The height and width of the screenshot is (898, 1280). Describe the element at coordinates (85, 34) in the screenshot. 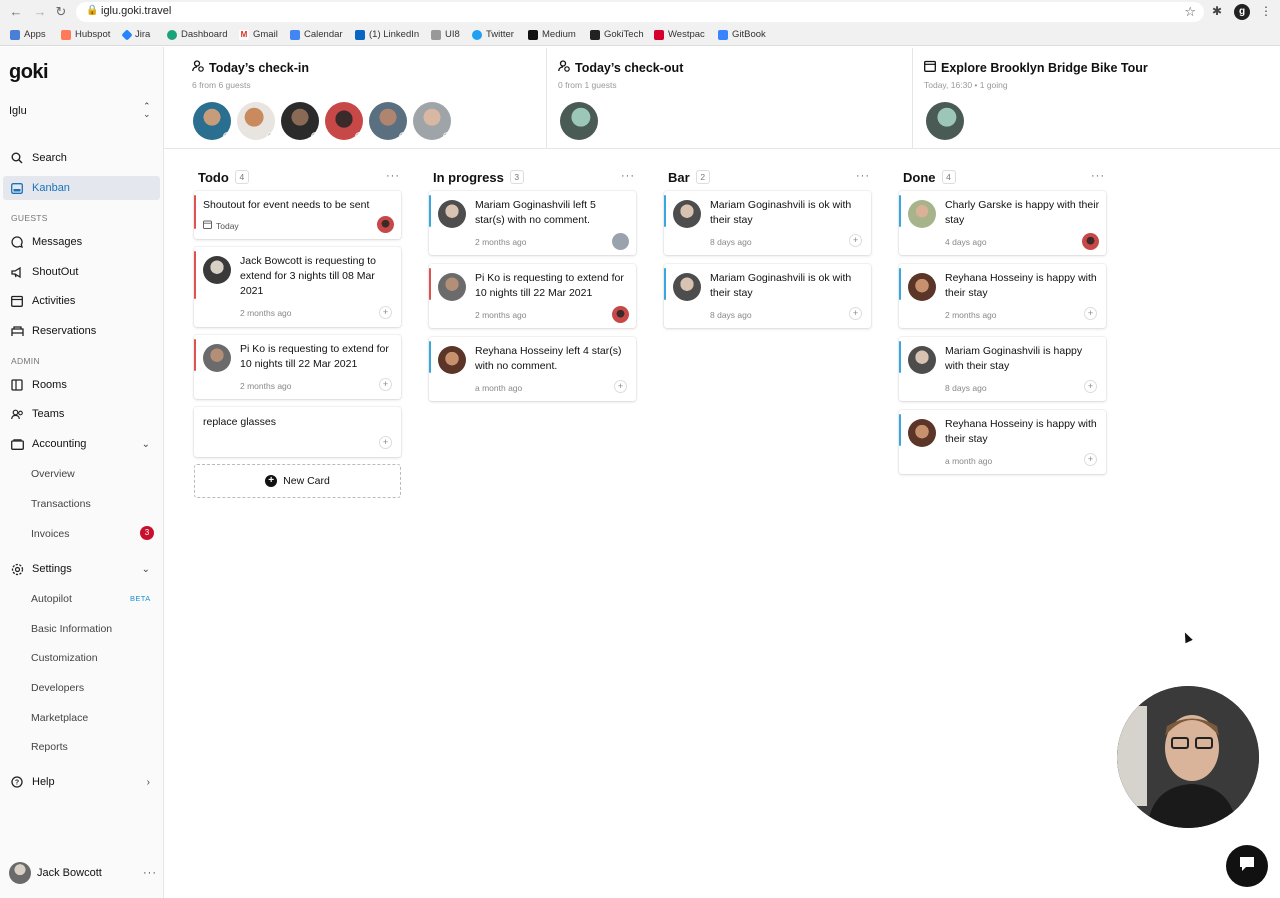

I see `bookmark-hubspot: Hubspot` at that location.